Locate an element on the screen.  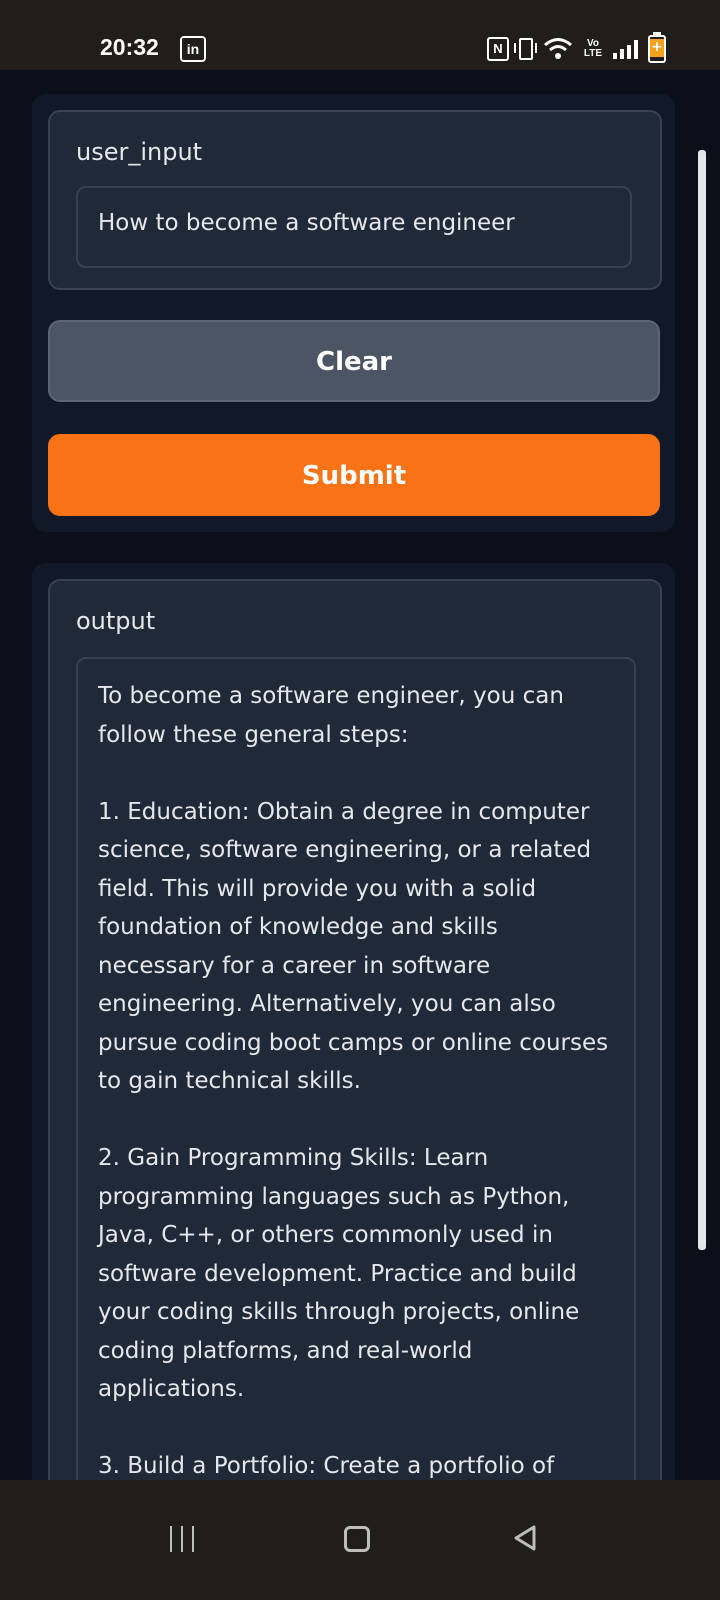
output-label: output is located at coordinates (116, 621).